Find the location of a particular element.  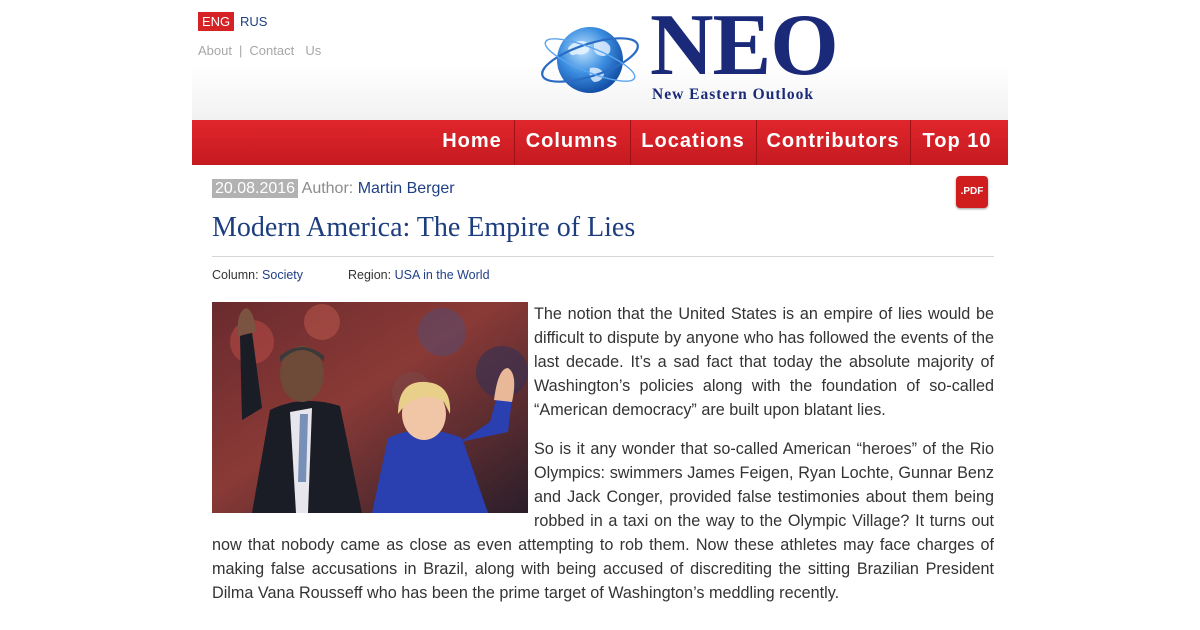

column-label: Column: is located at coordinates (235, 275).